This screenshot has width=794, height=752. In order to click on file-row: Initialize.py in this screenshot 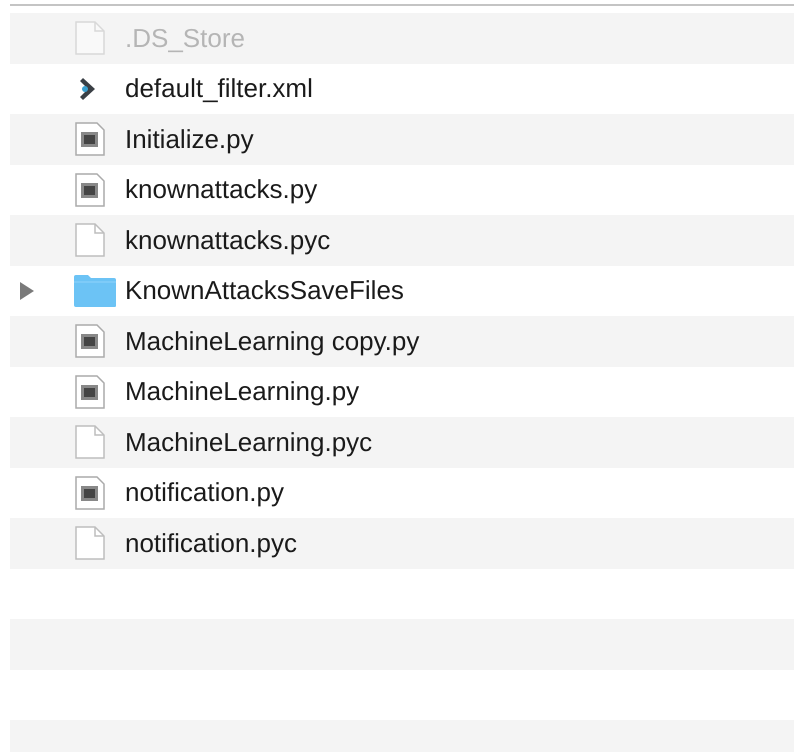, I will do `click(402, 139)`.